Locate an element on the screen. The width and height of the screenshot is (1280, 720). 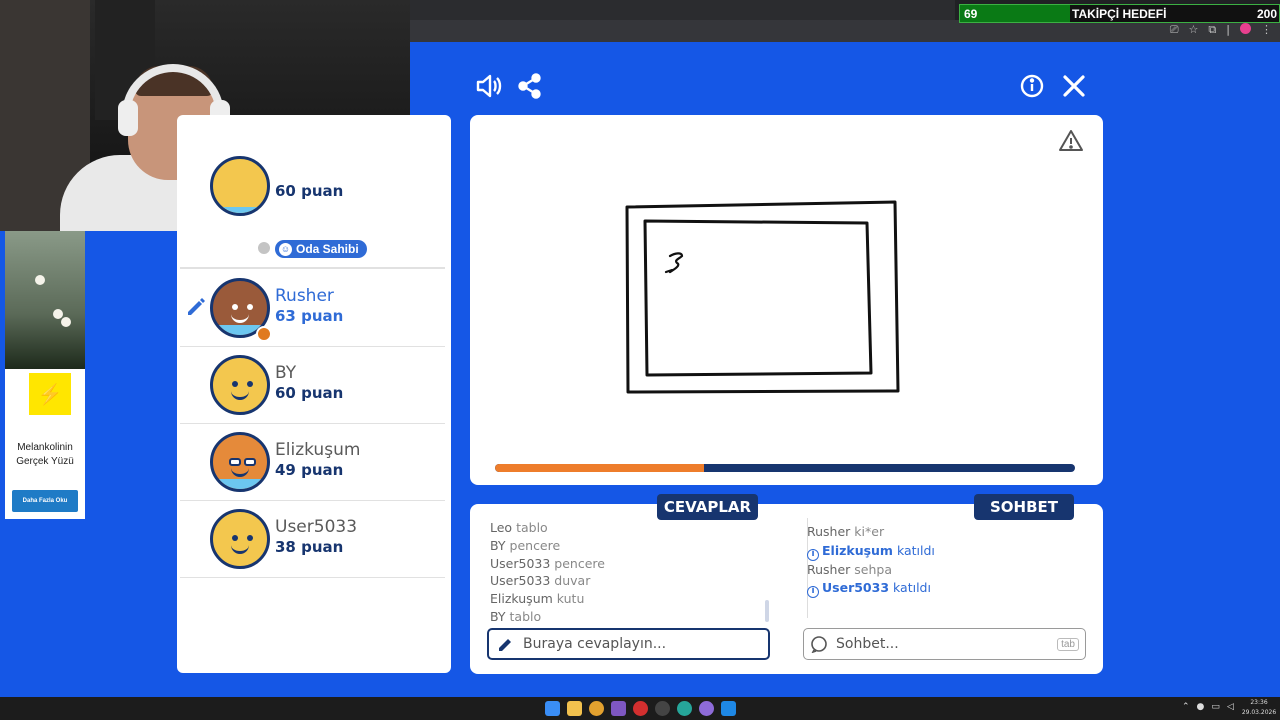
answer-item: User5033 duvar is located at coordinates (630, 581).